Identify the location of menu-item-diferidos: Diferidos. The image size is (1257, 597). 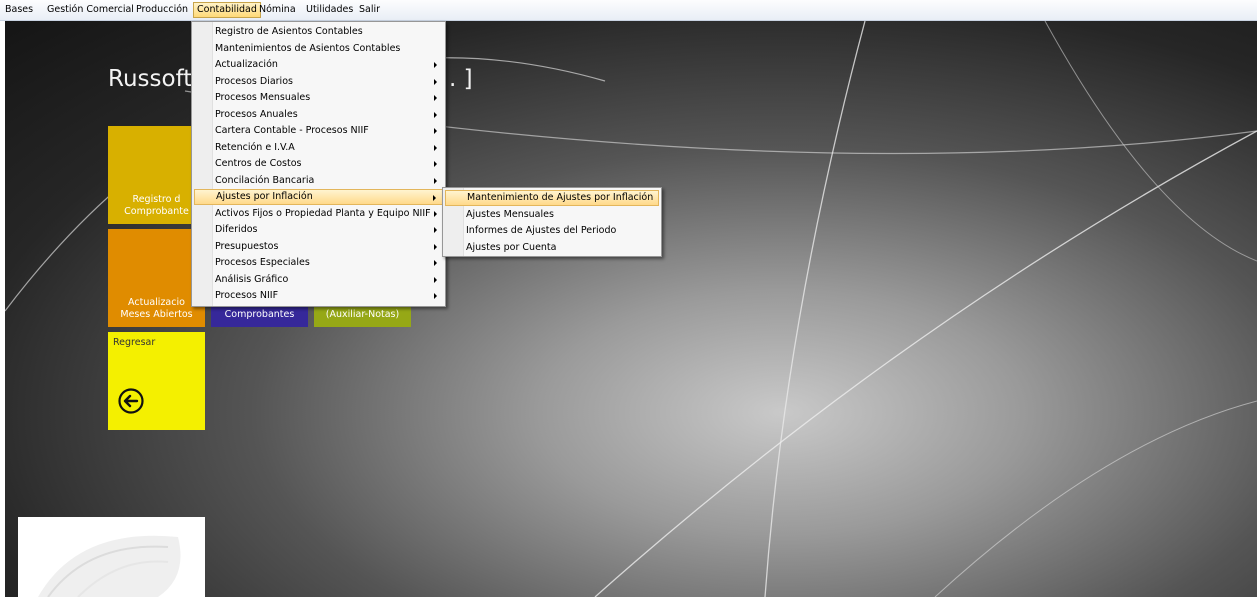
(318, 230).